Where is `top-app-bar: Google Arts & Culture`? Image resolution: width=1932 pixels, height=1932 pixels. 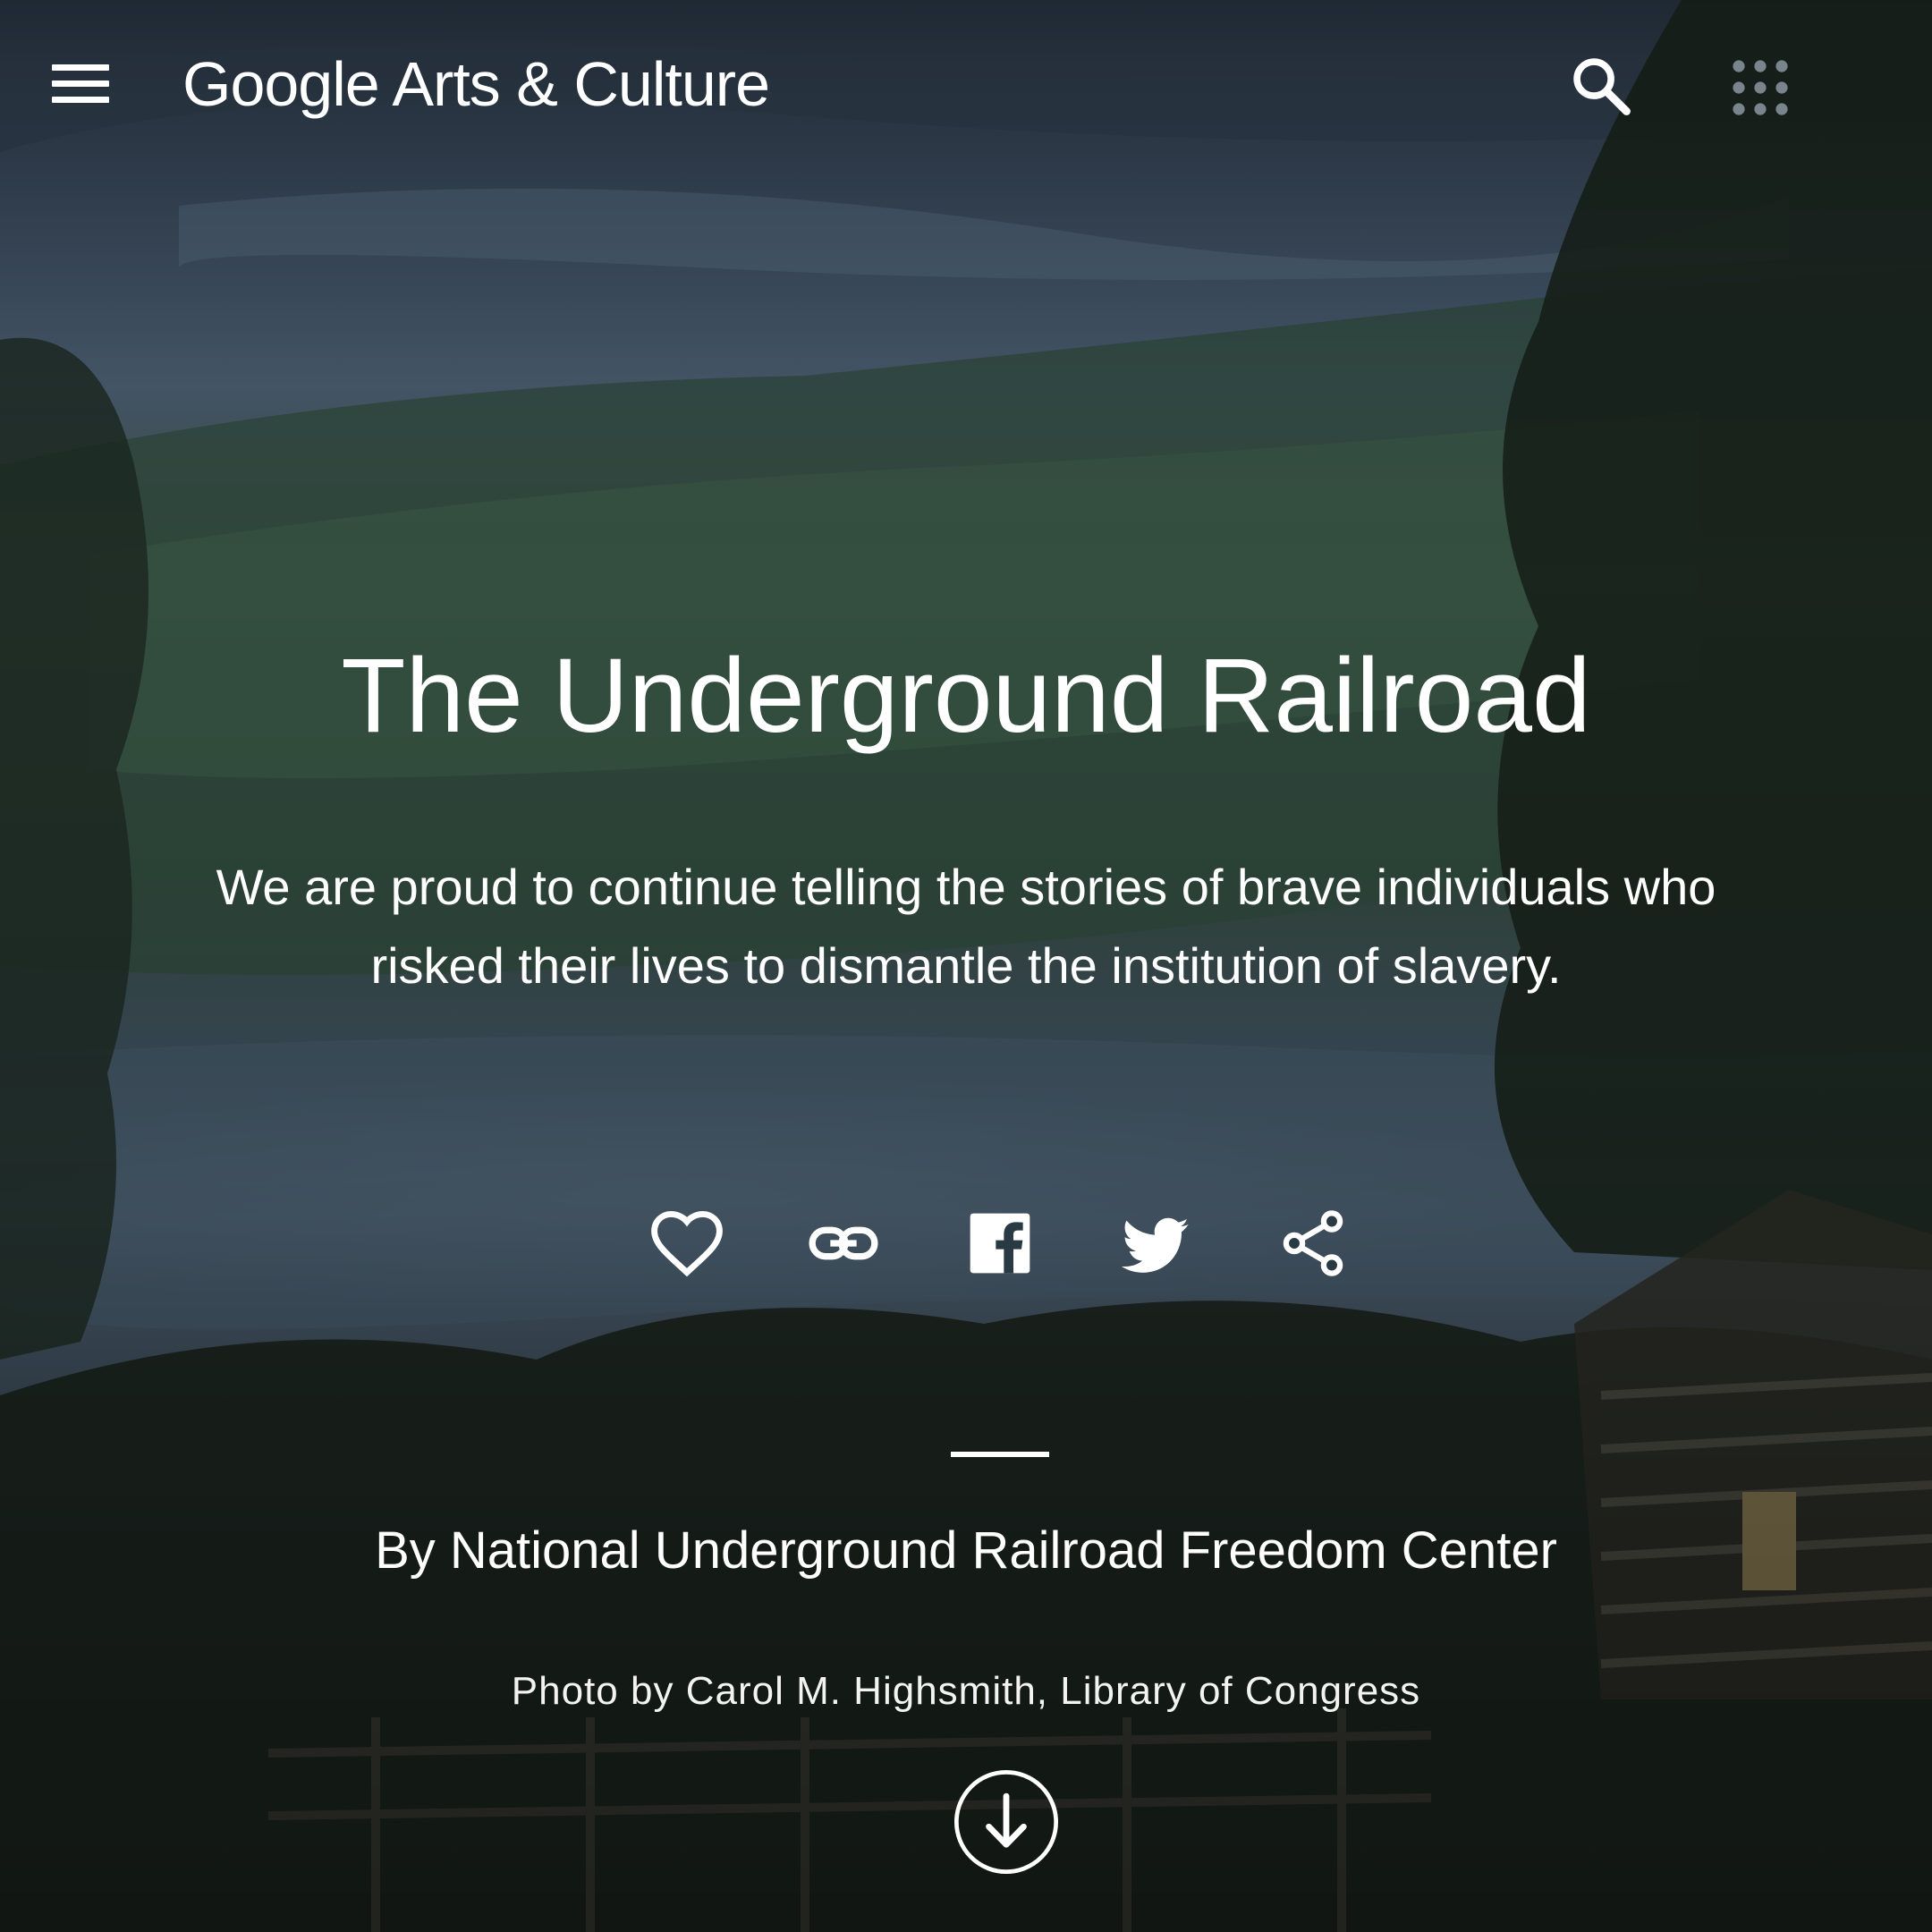 top-app-bar: Google Arts & Culture is located at coordinates (966, 85).